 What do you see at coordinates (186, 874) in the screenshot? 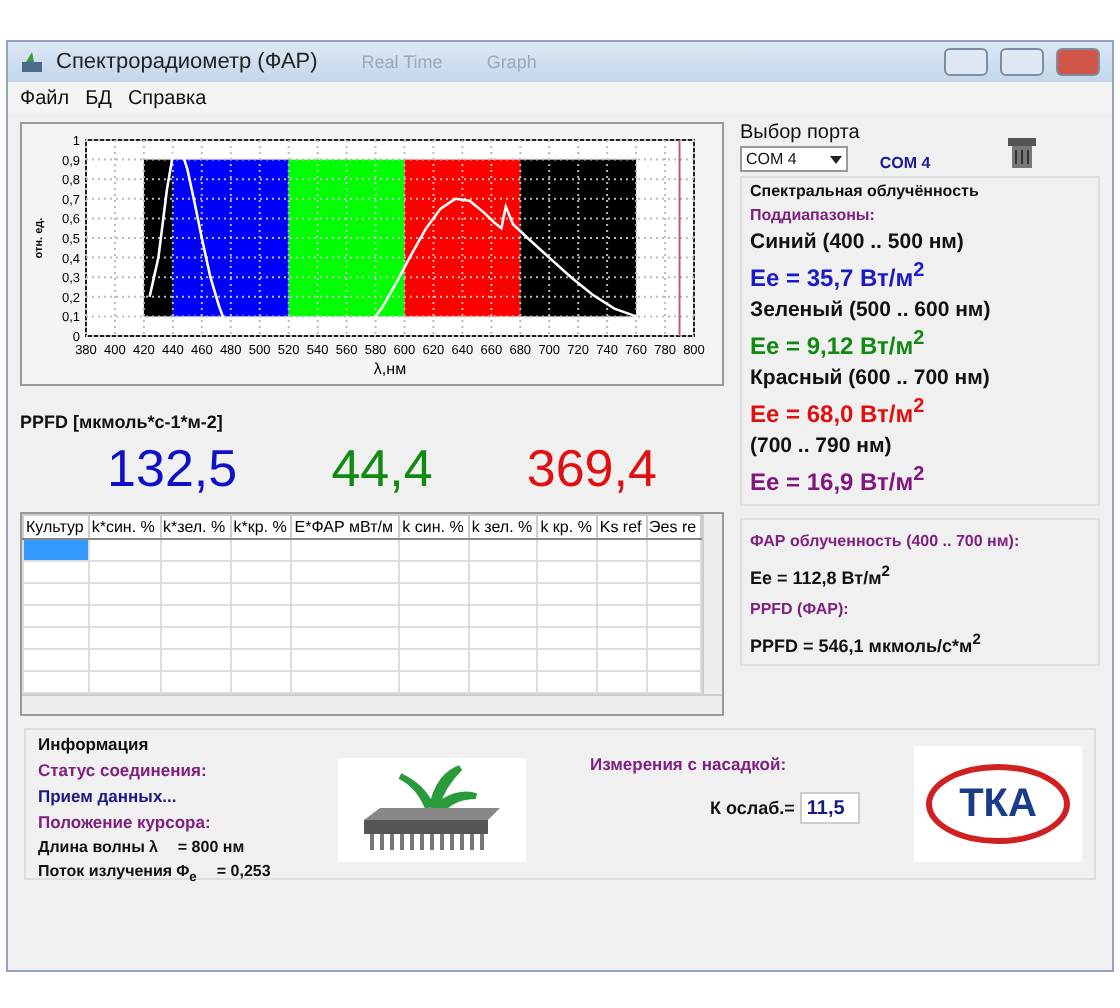
I see `flux-symbol: Φ$_{e}$` at bounding box center [186, 874].